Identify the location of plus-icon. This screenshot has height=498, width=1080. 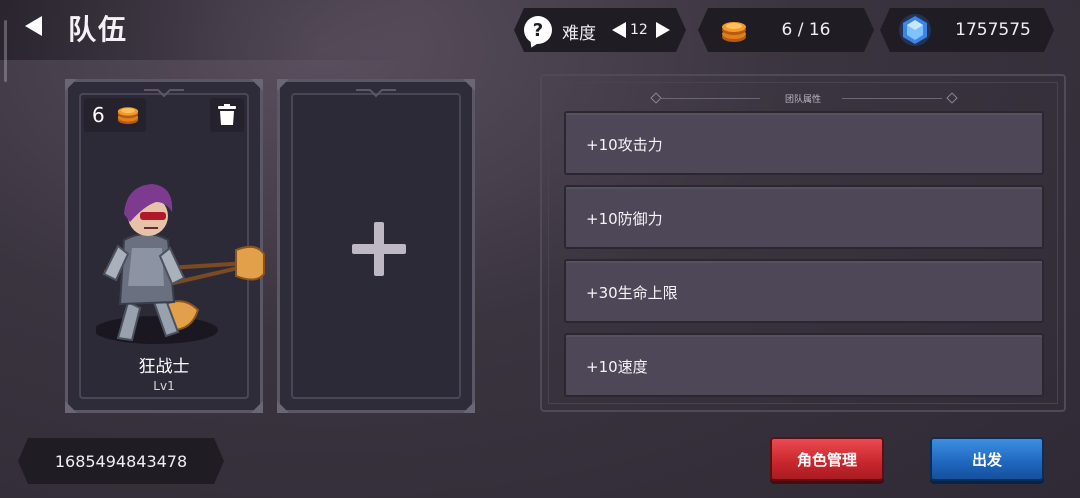
(379, 249).